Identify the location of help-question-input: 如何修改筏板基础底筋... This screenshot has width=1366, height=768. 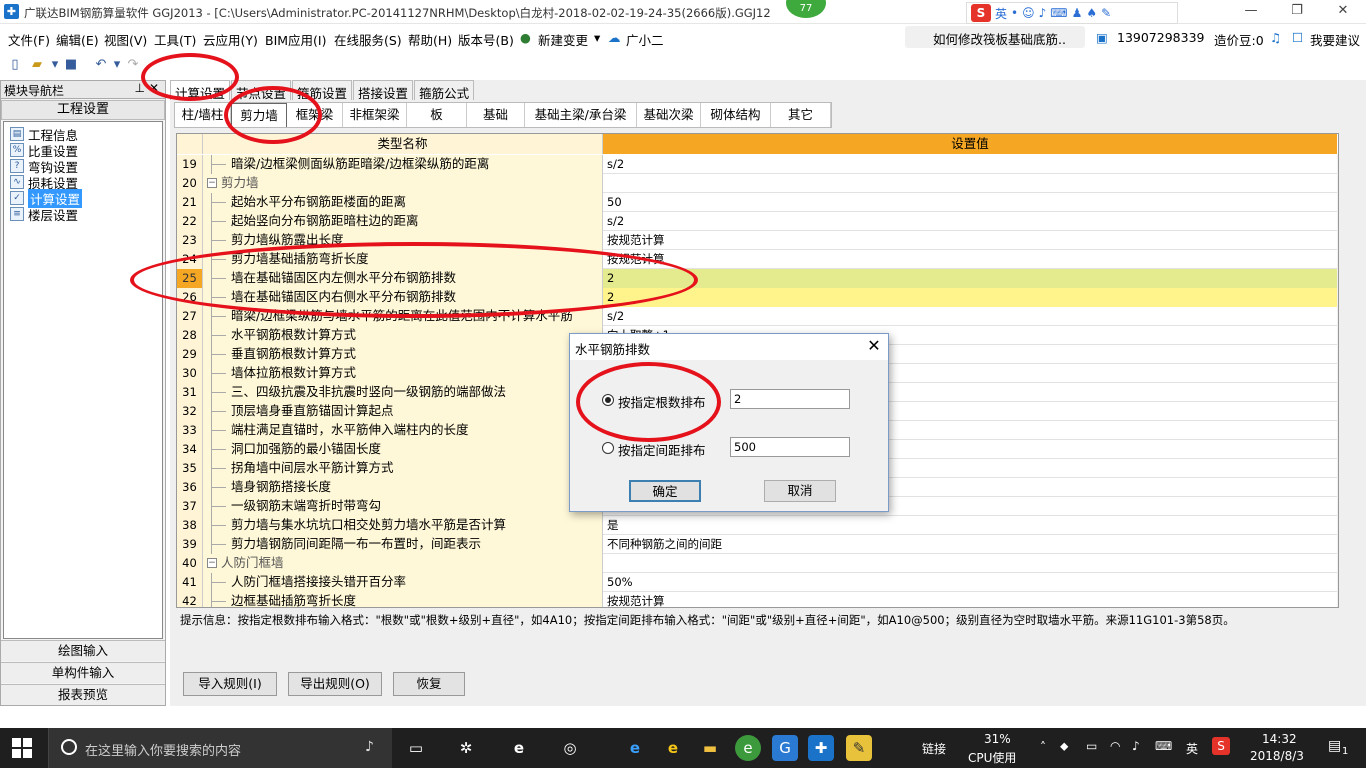
(995, 37).